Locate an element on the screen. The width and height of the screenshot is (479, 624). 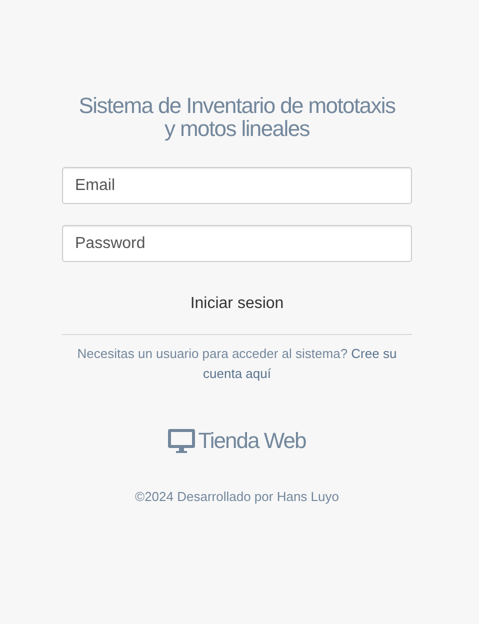
page-title: Sistema de Inventario de mototaxis y motos lineales is located at coordinates (237, 117).